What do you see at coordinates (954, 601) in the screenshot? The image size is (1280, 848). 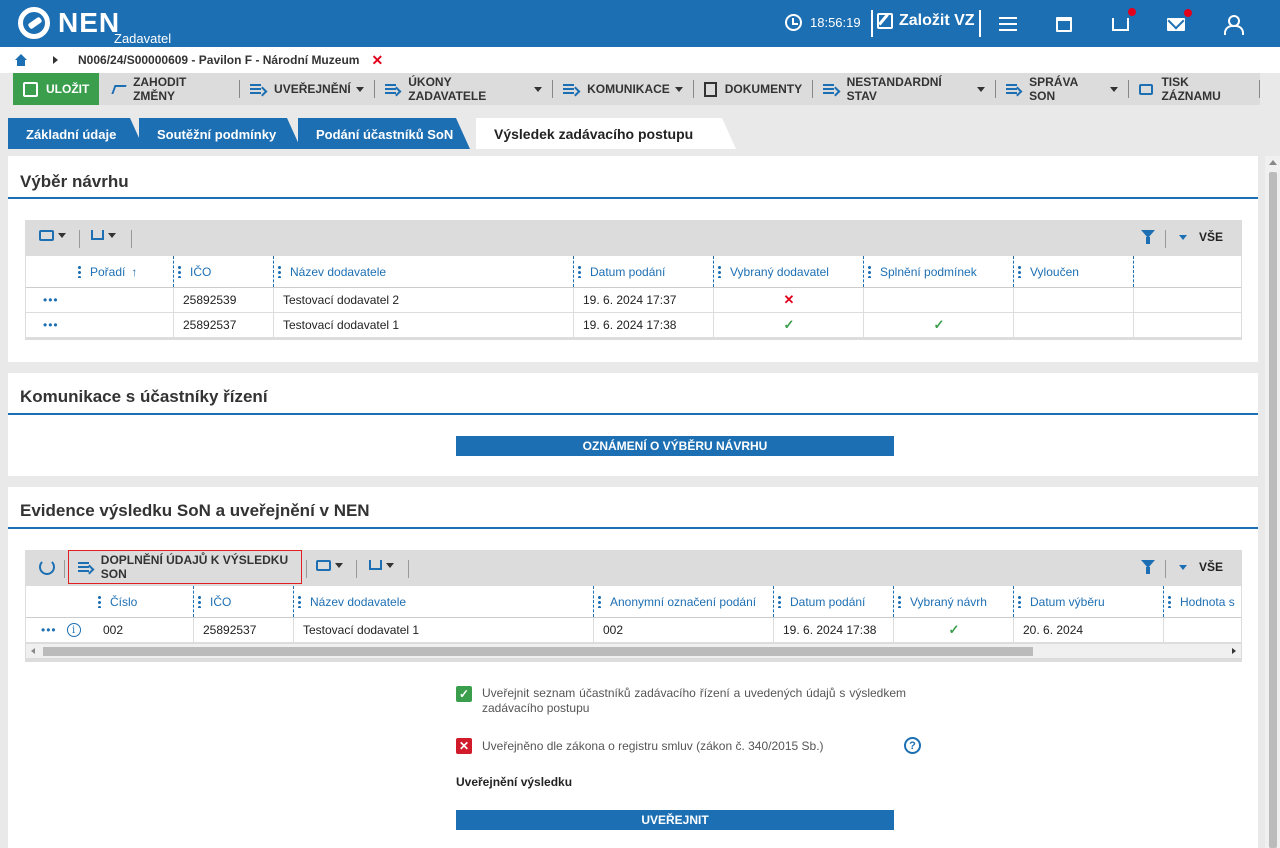 I see `column-selected-proposal: Vybraný návrh` at bounding box center [954, 601].